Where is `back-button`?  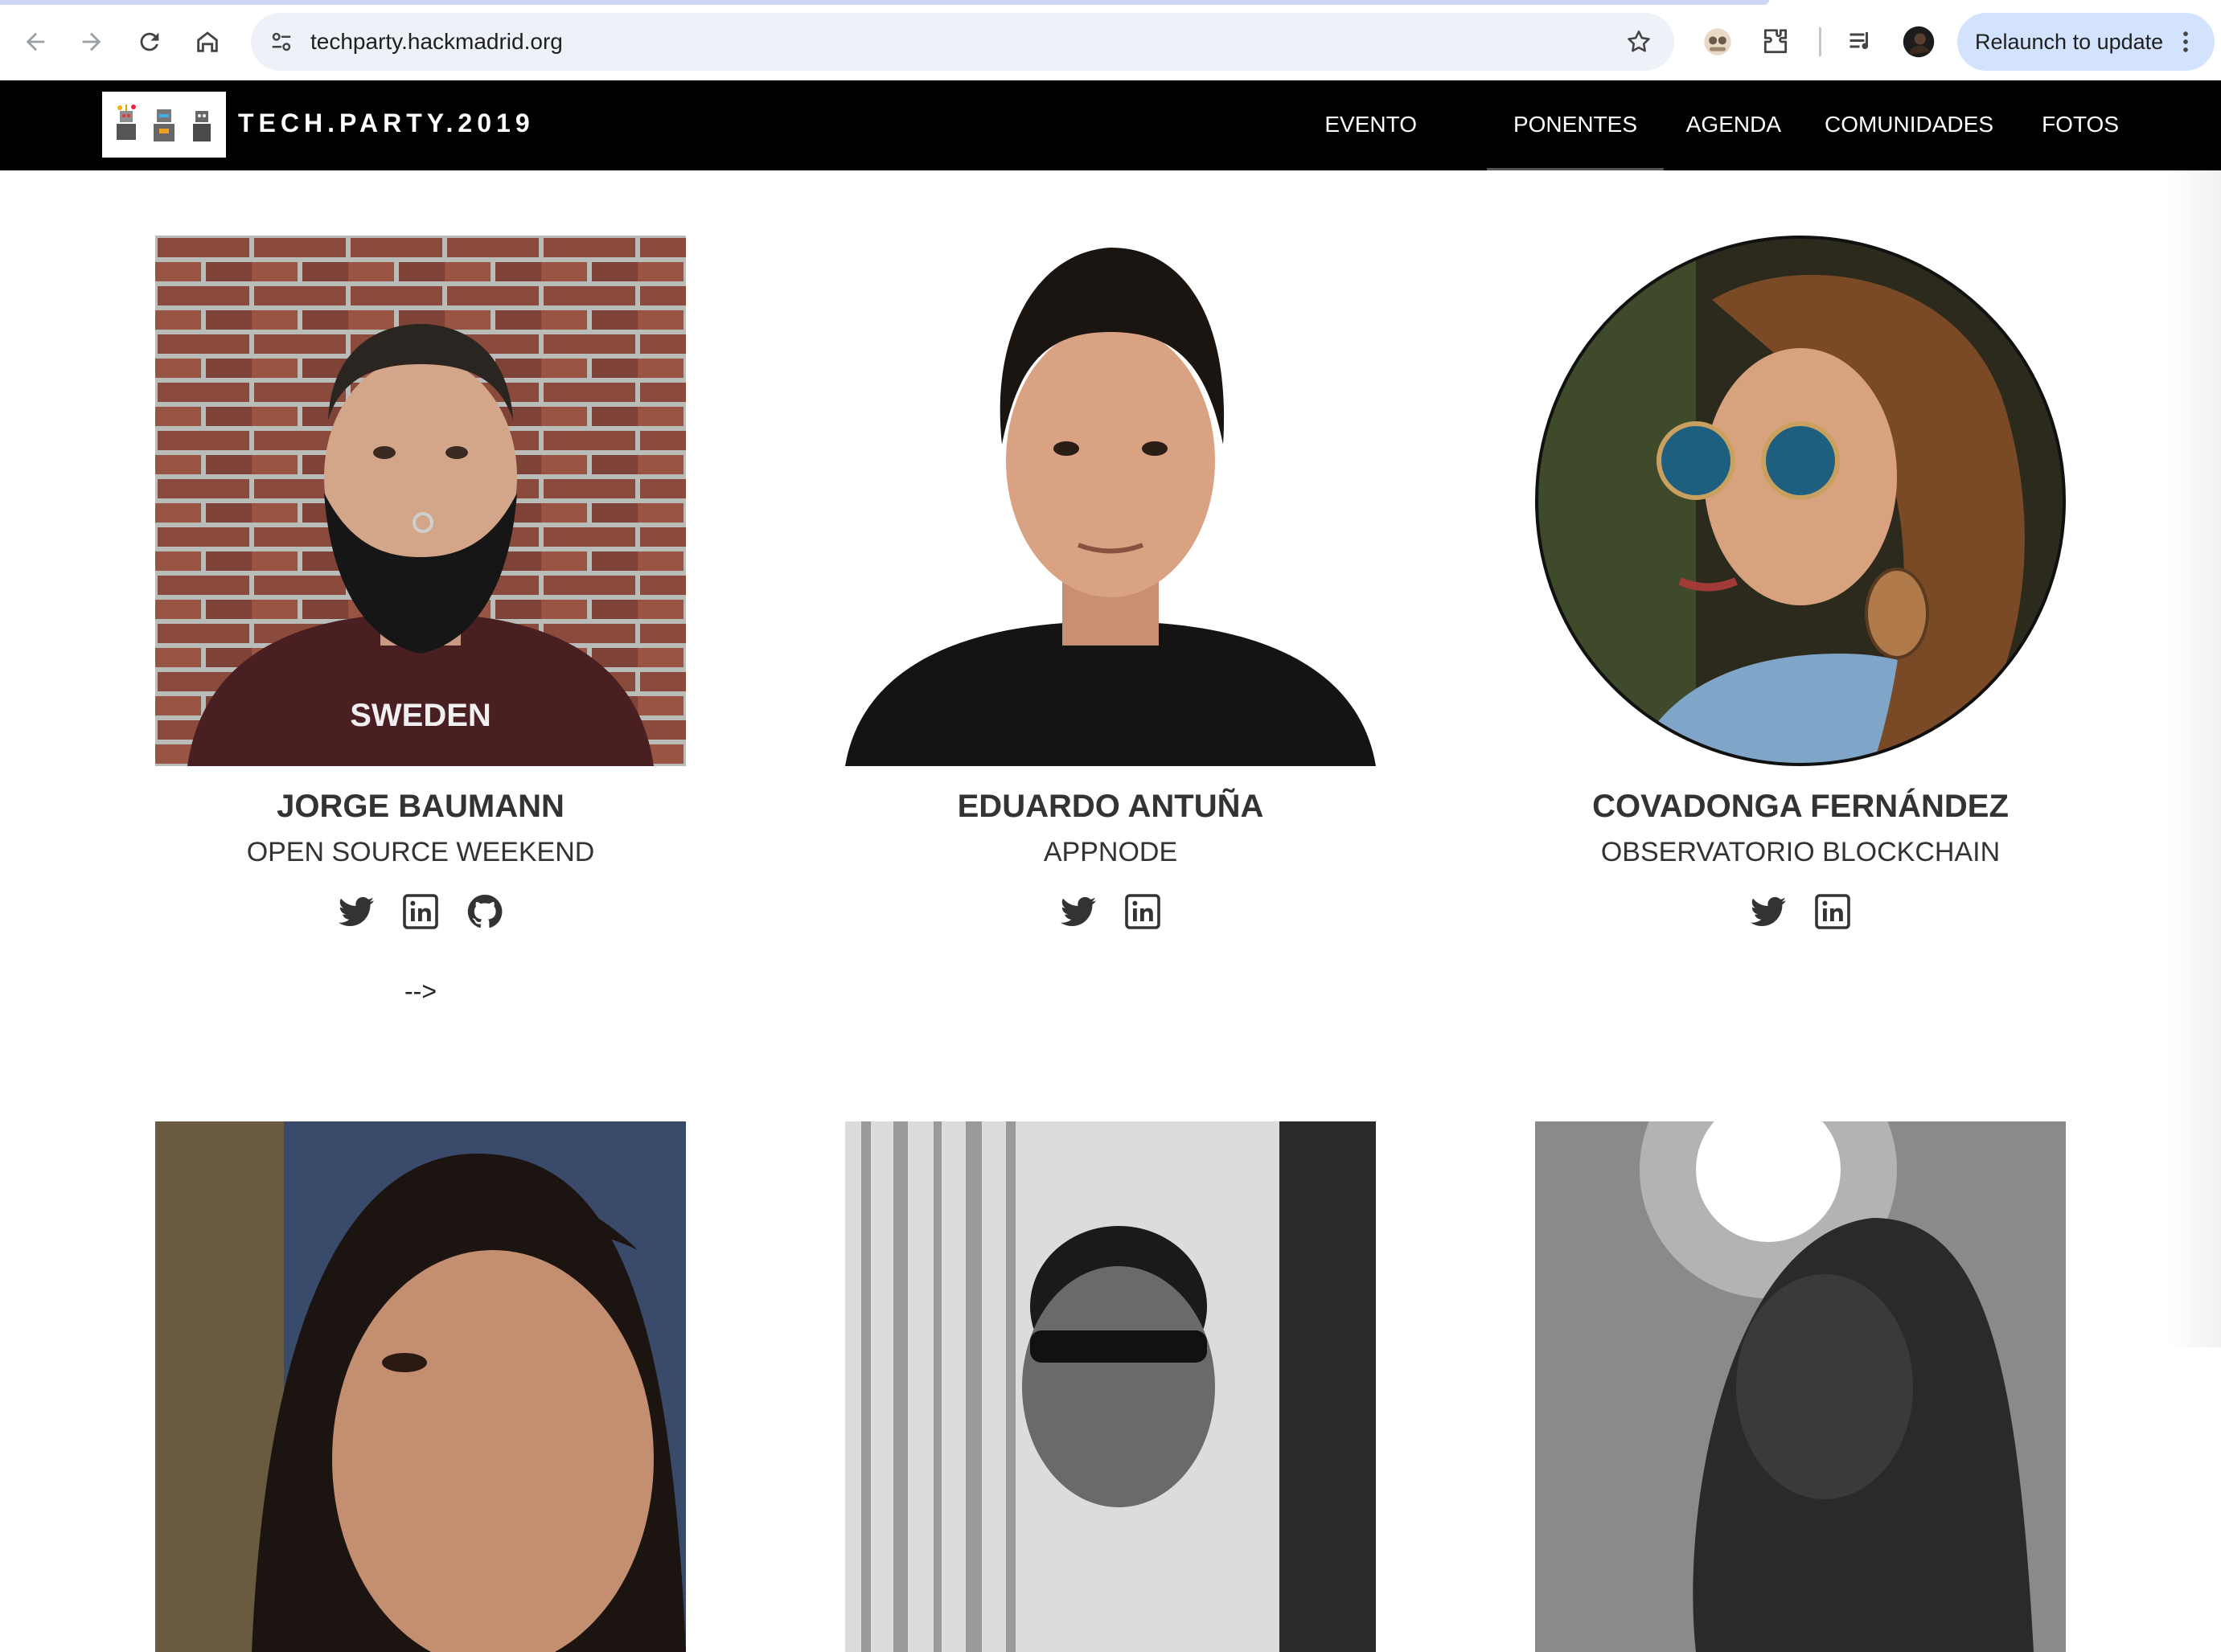 back-button is located at coordinates (35, 42).